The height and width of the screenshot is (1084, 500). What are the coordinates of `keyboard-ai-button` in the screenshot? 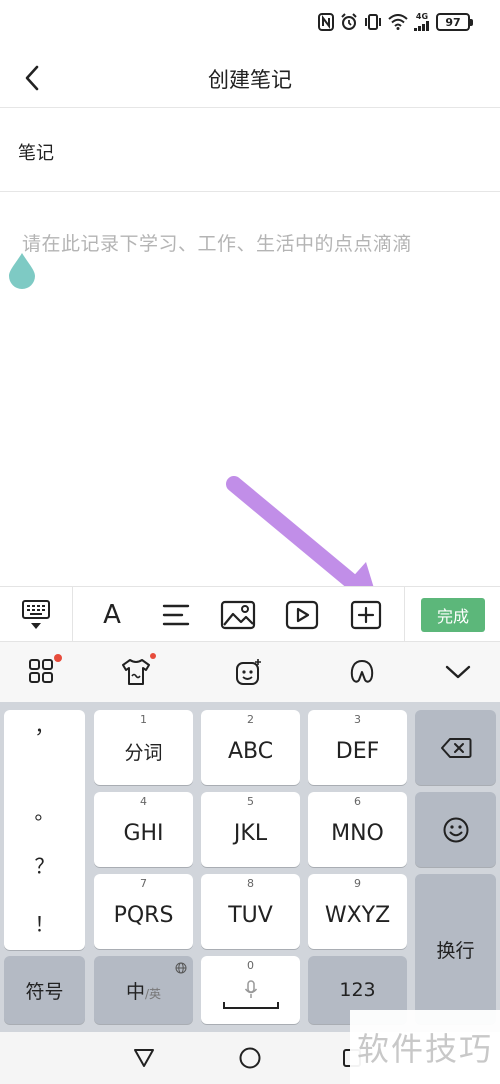 It's located at (362, 672).